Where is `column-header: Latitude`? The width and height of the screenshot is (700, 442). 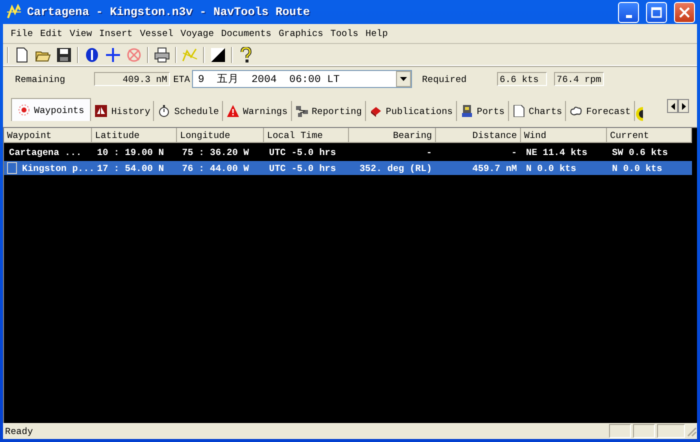 column-header: Latitude is located at coordinates (134, 135).